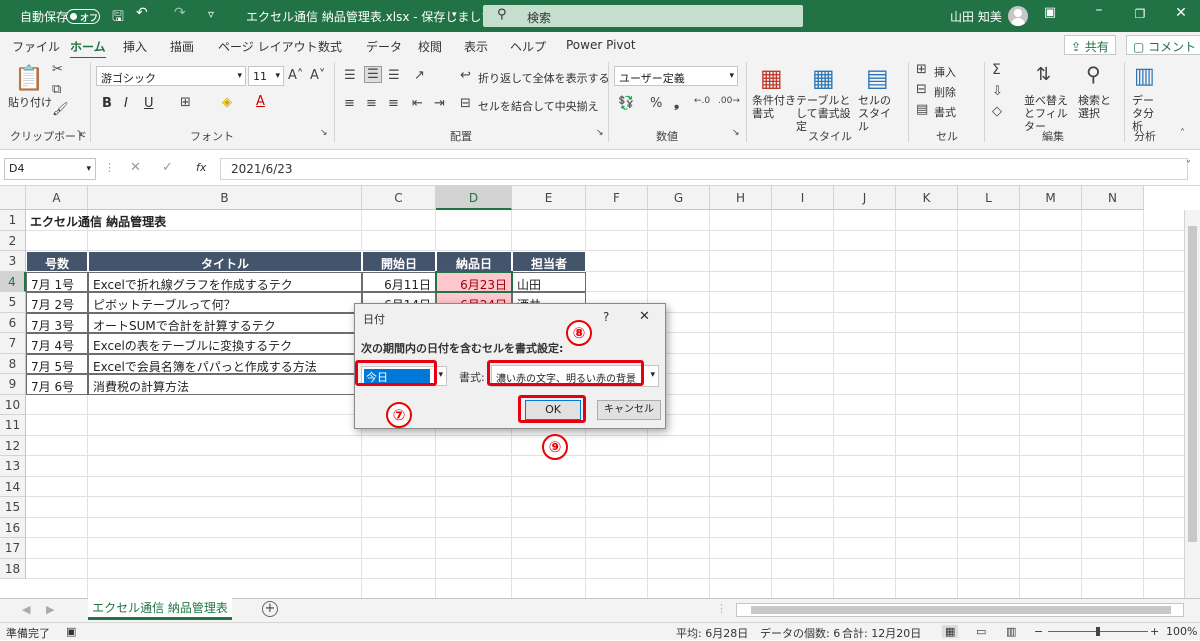  I want to click on page-break-view-icon: ▥, so click(1011, 631).